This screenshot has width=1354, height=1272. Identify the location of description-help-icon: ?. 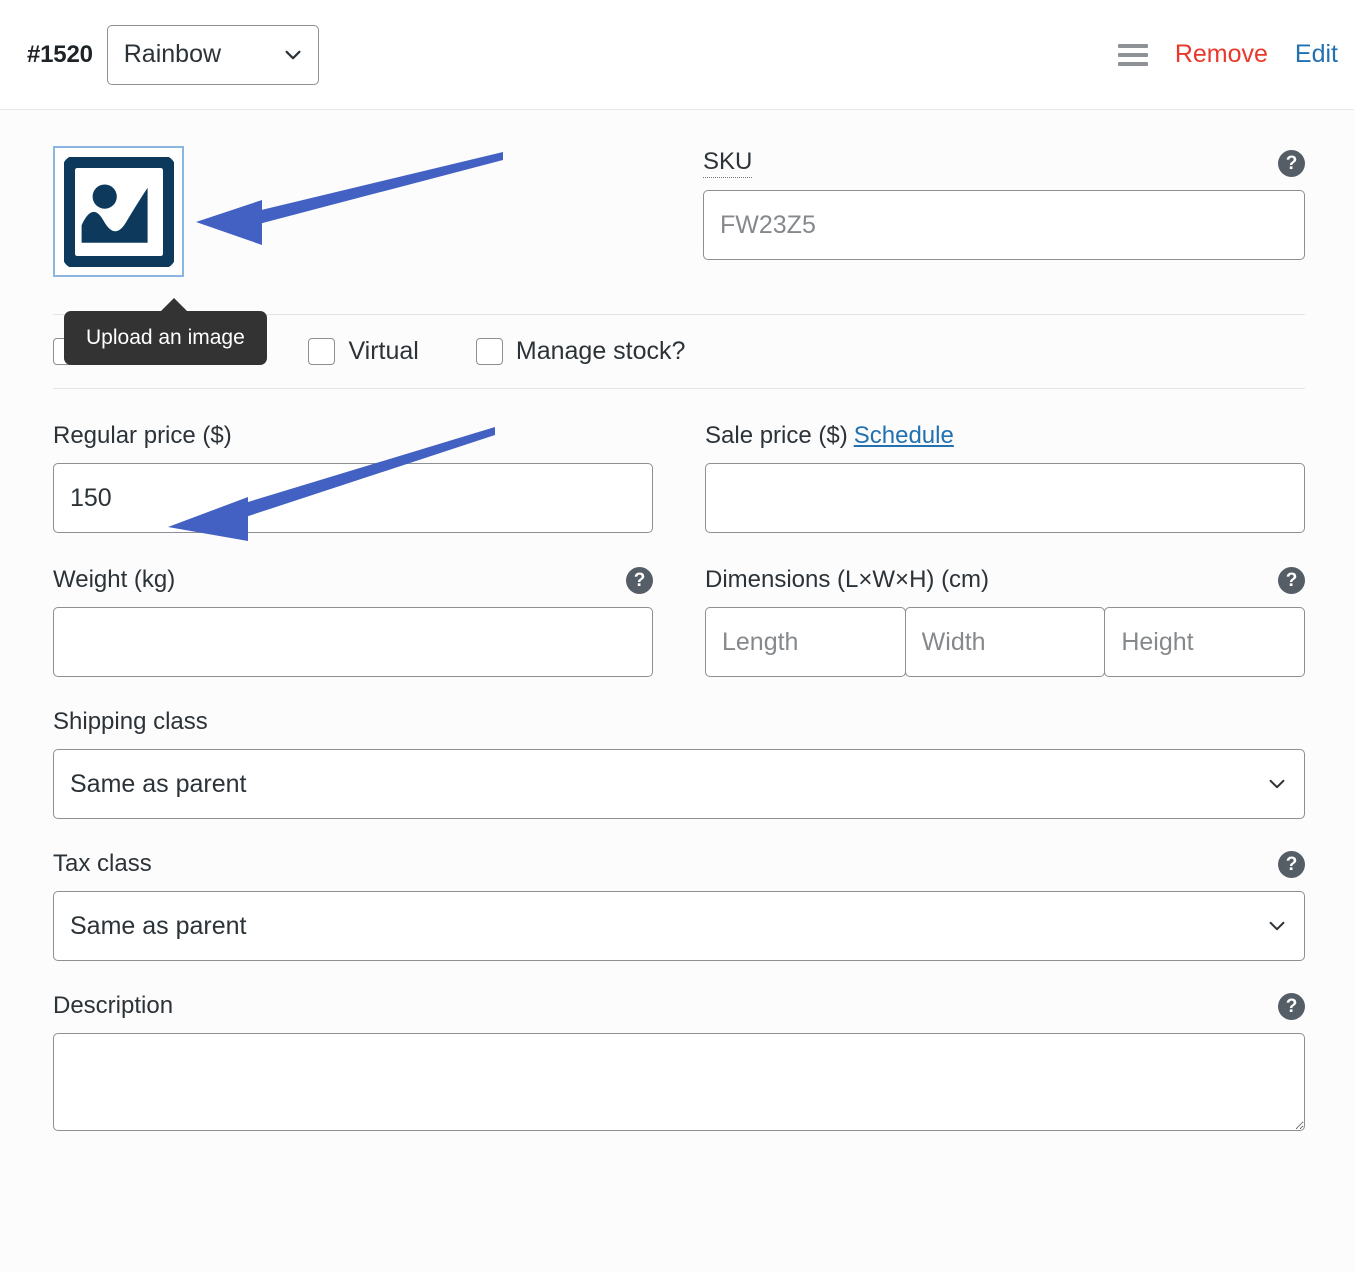
(1291, 1006).